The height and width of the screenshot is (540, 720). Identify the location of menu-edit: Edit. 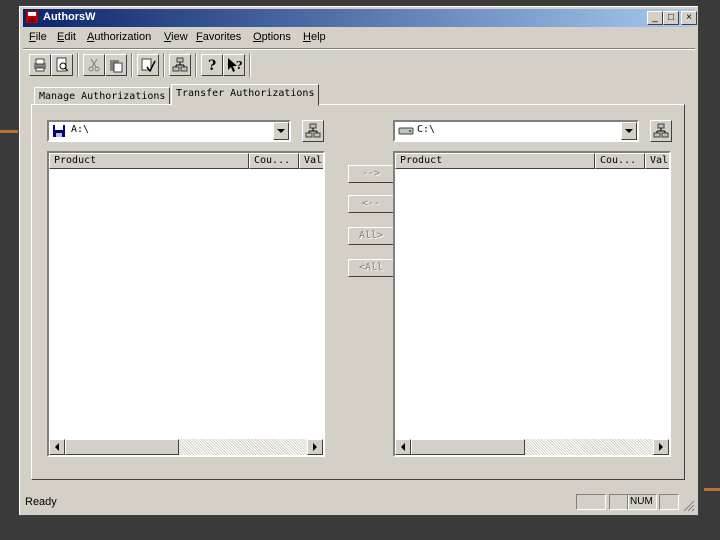
(66, 37).